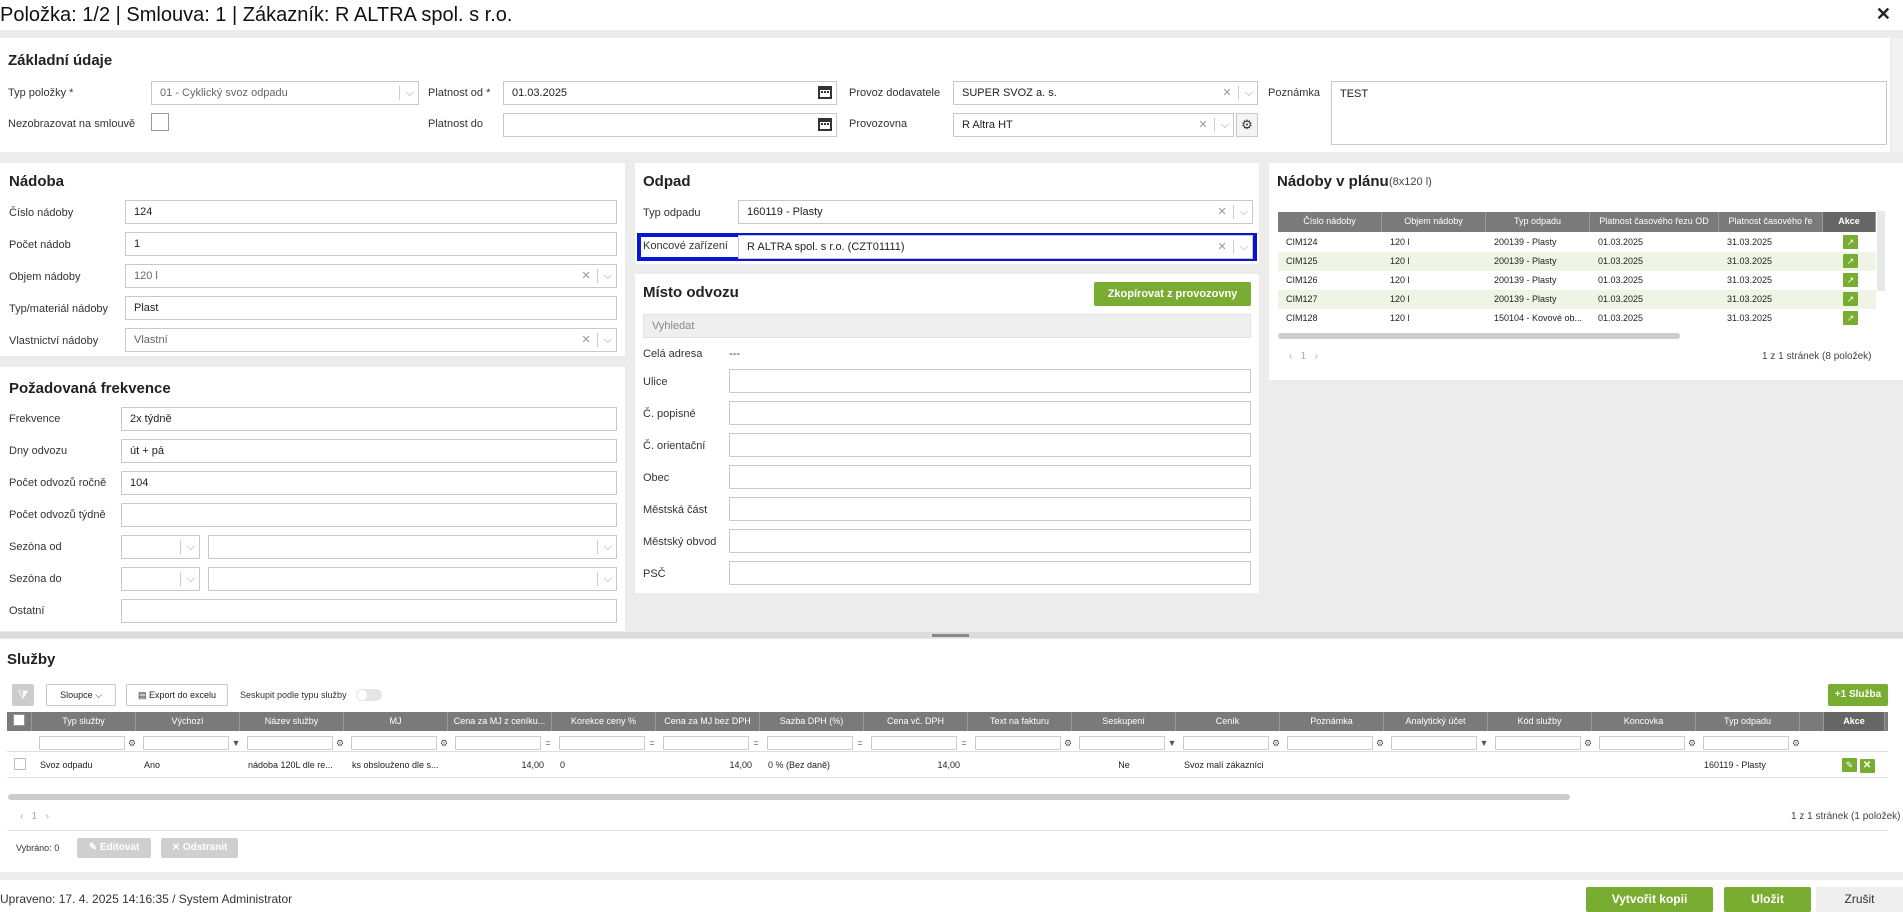 The height and width of the screenshot is (912, 1903). Describe the element at coordinates (1337, 743) in the screenshot. I see `filter-poznamka: ⚙` at that location.